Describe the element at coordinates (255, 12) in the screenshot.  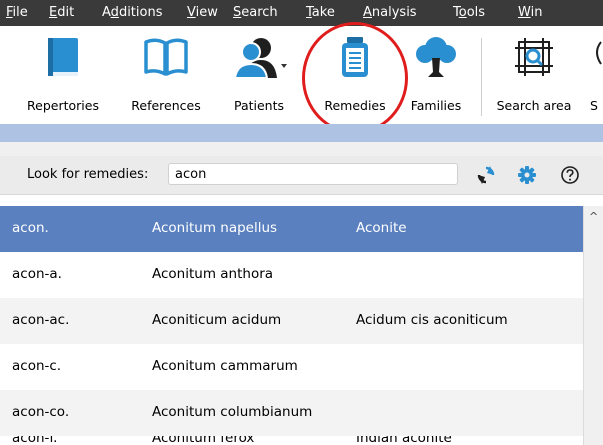
I see `menu-search: Search` at that location.